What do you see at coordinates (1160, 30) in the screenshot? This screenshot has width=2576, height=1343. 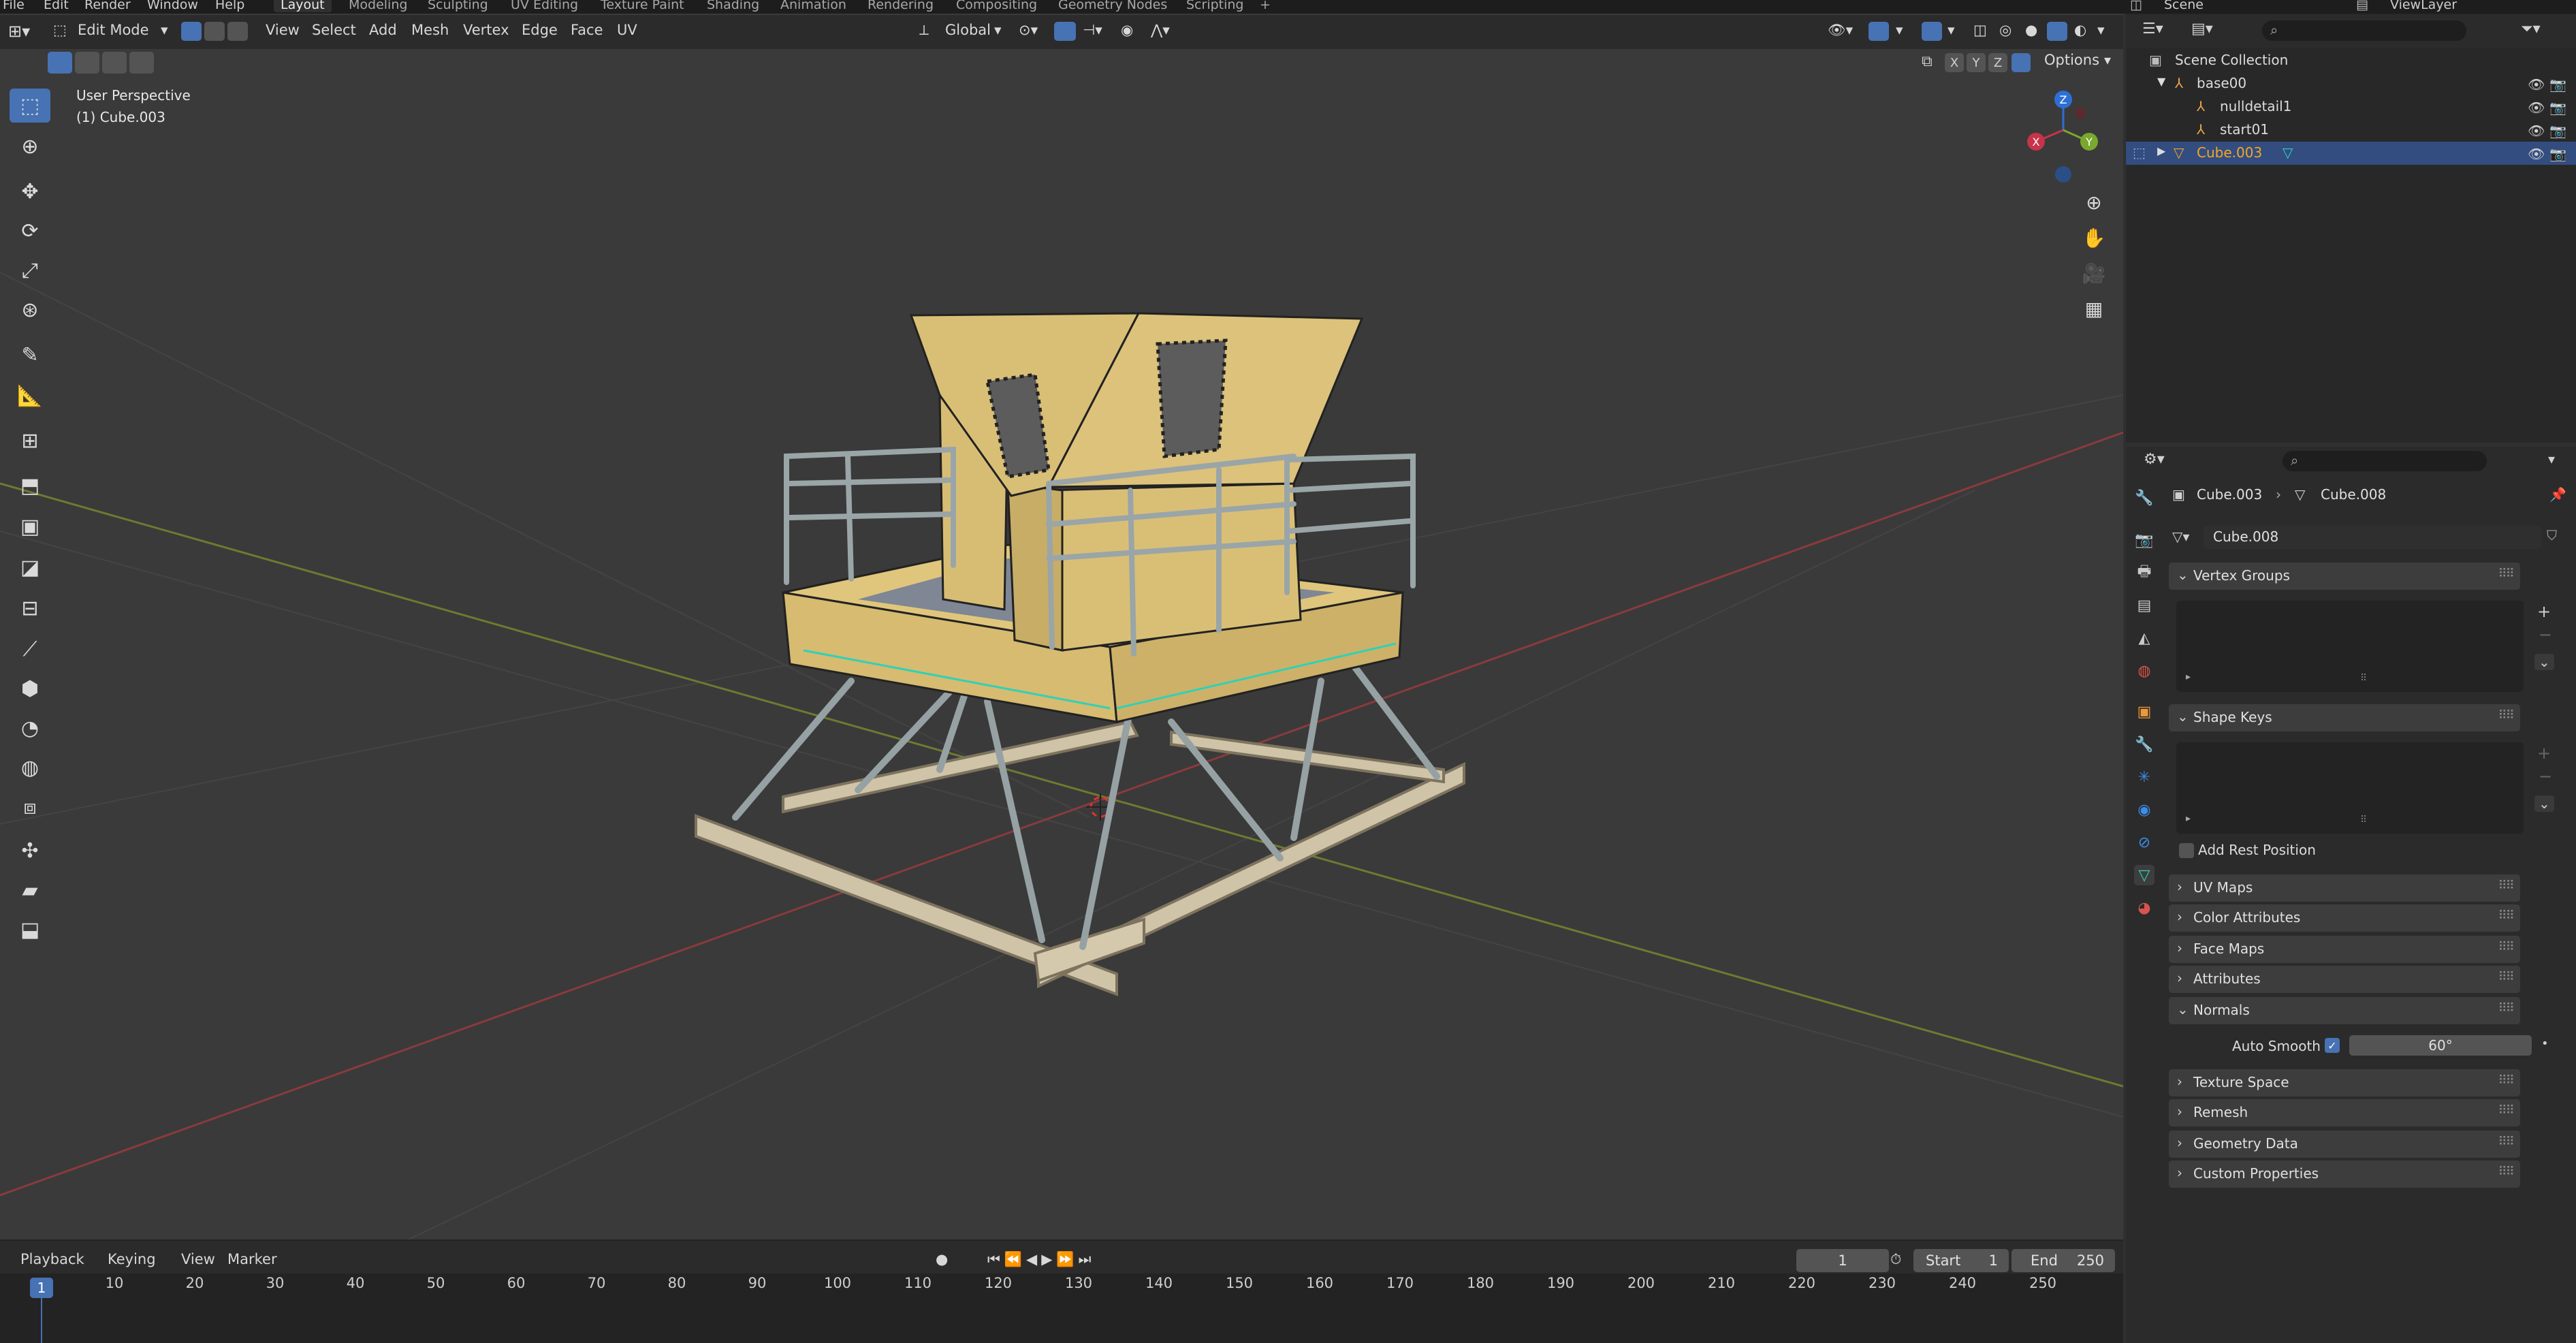 I see `falloff-icon: ⋀▾` at bounding box center [1160, 30].